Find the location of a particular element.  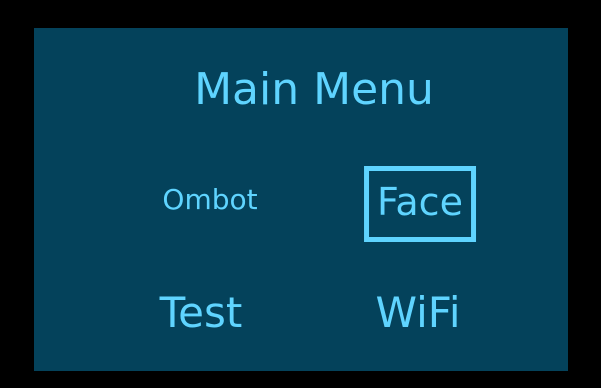

menu-item-ombot: Ombot is located at coordinates (209, 200).